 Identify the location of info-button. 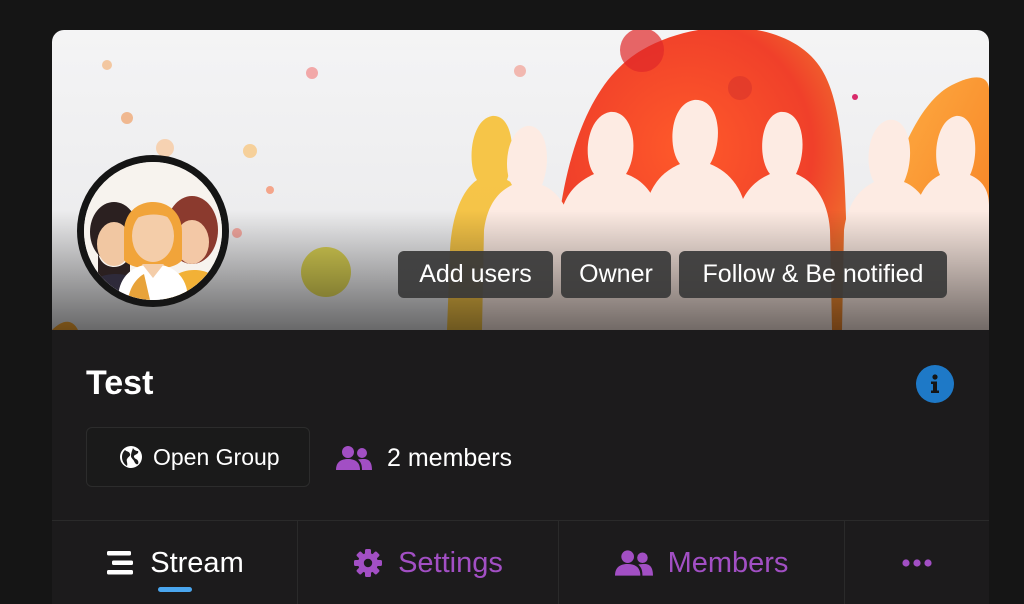
(935, 384).